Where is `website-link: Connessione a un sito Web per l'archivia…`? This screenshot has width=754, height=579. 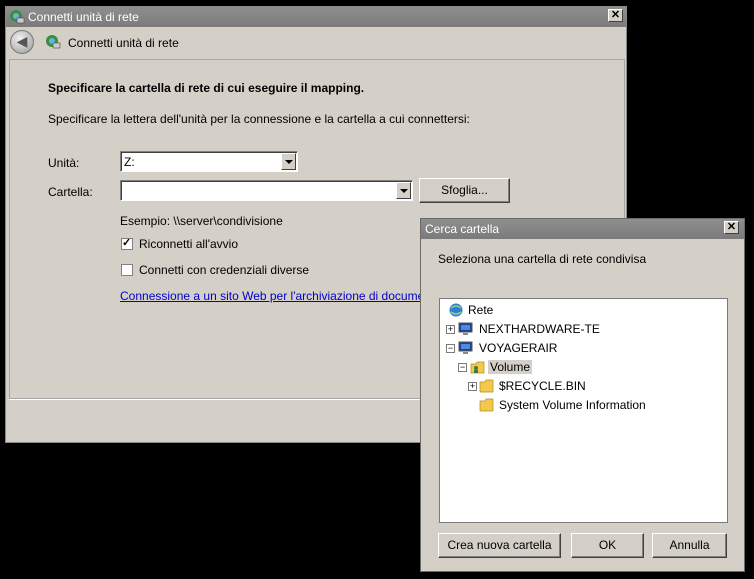 website-link: Connessione a un sito Web per l'archivia… is located at coordinates (270, 296).